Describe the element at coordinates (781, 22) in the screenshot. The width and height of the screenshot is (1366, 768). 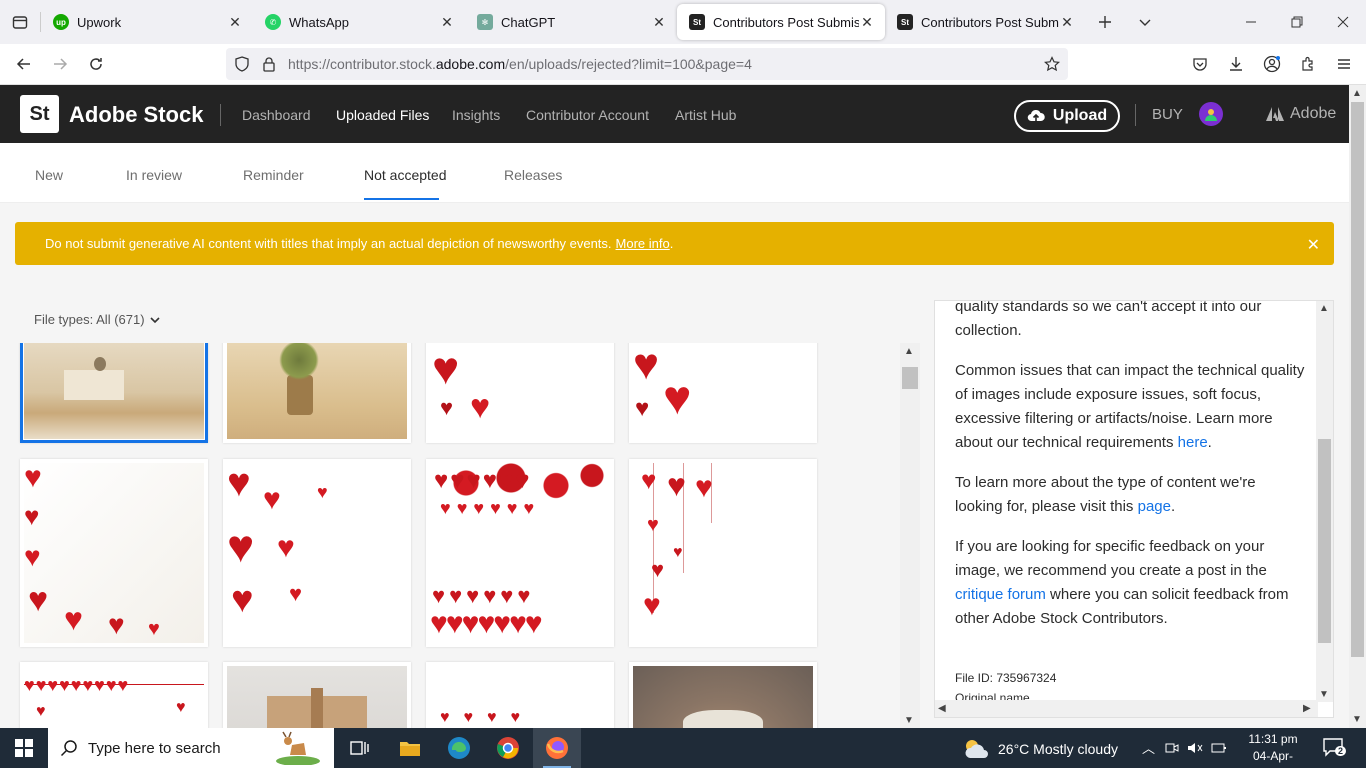
I see `tab-contributors-1: St Contributors Post Submission ✕` at that location.